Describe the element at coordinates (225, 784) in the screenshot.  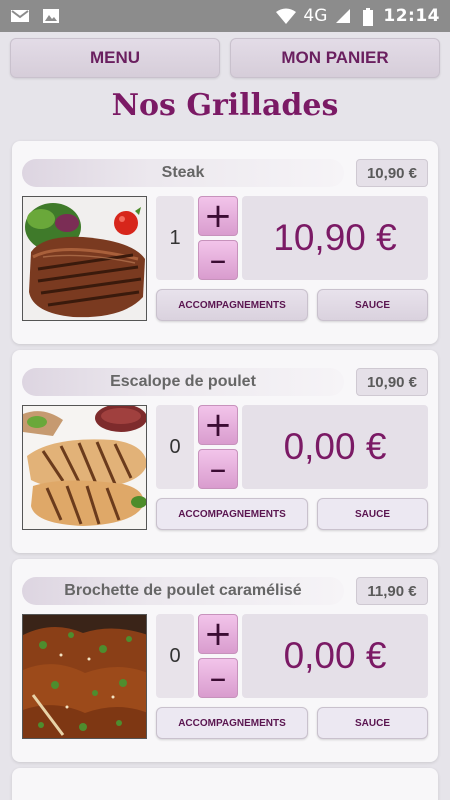
I see `product-card-partial` at that location.